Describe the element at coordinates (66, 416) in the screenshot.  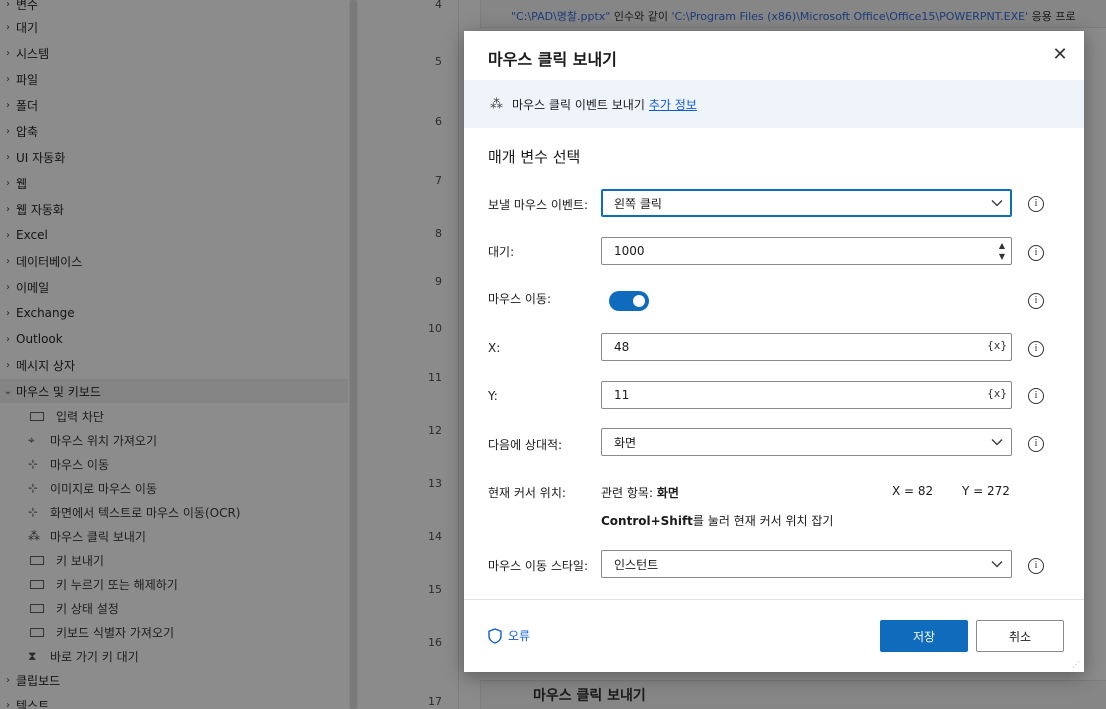
I see `action-block-input: 입력 차단` at that location.